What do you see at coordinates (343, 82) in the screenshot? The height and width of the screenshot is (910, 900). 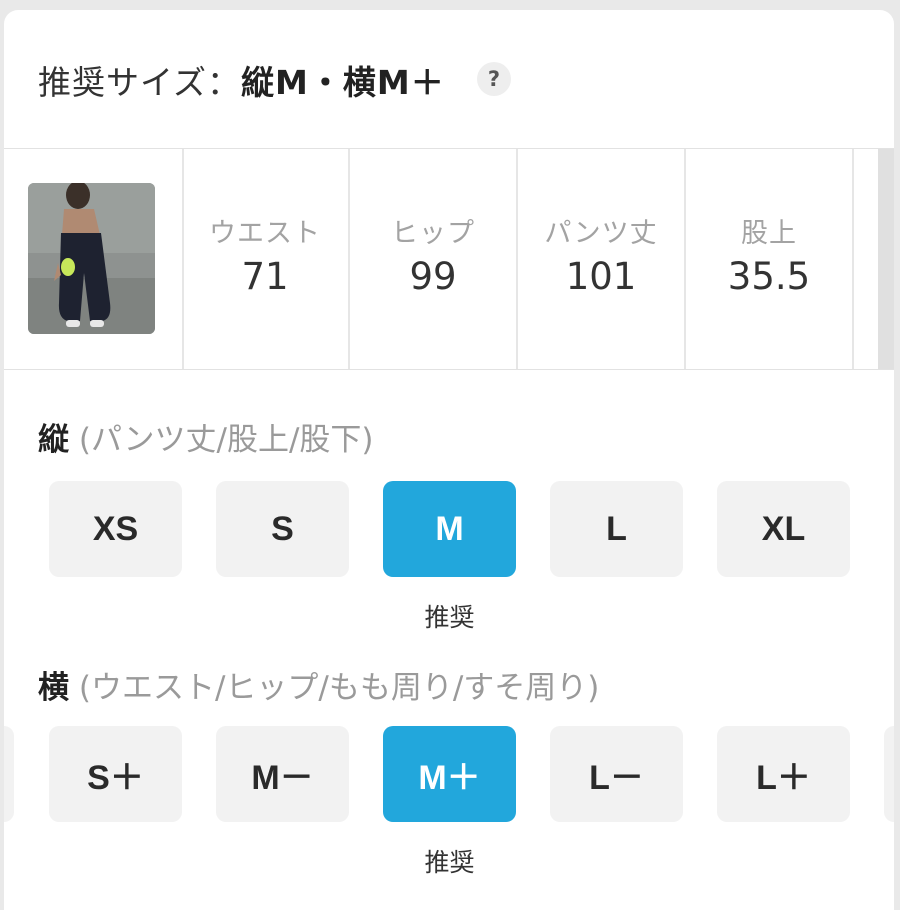 I see `recommended-size-value: 縦M・横M＋` at bounding box center [343, 82].